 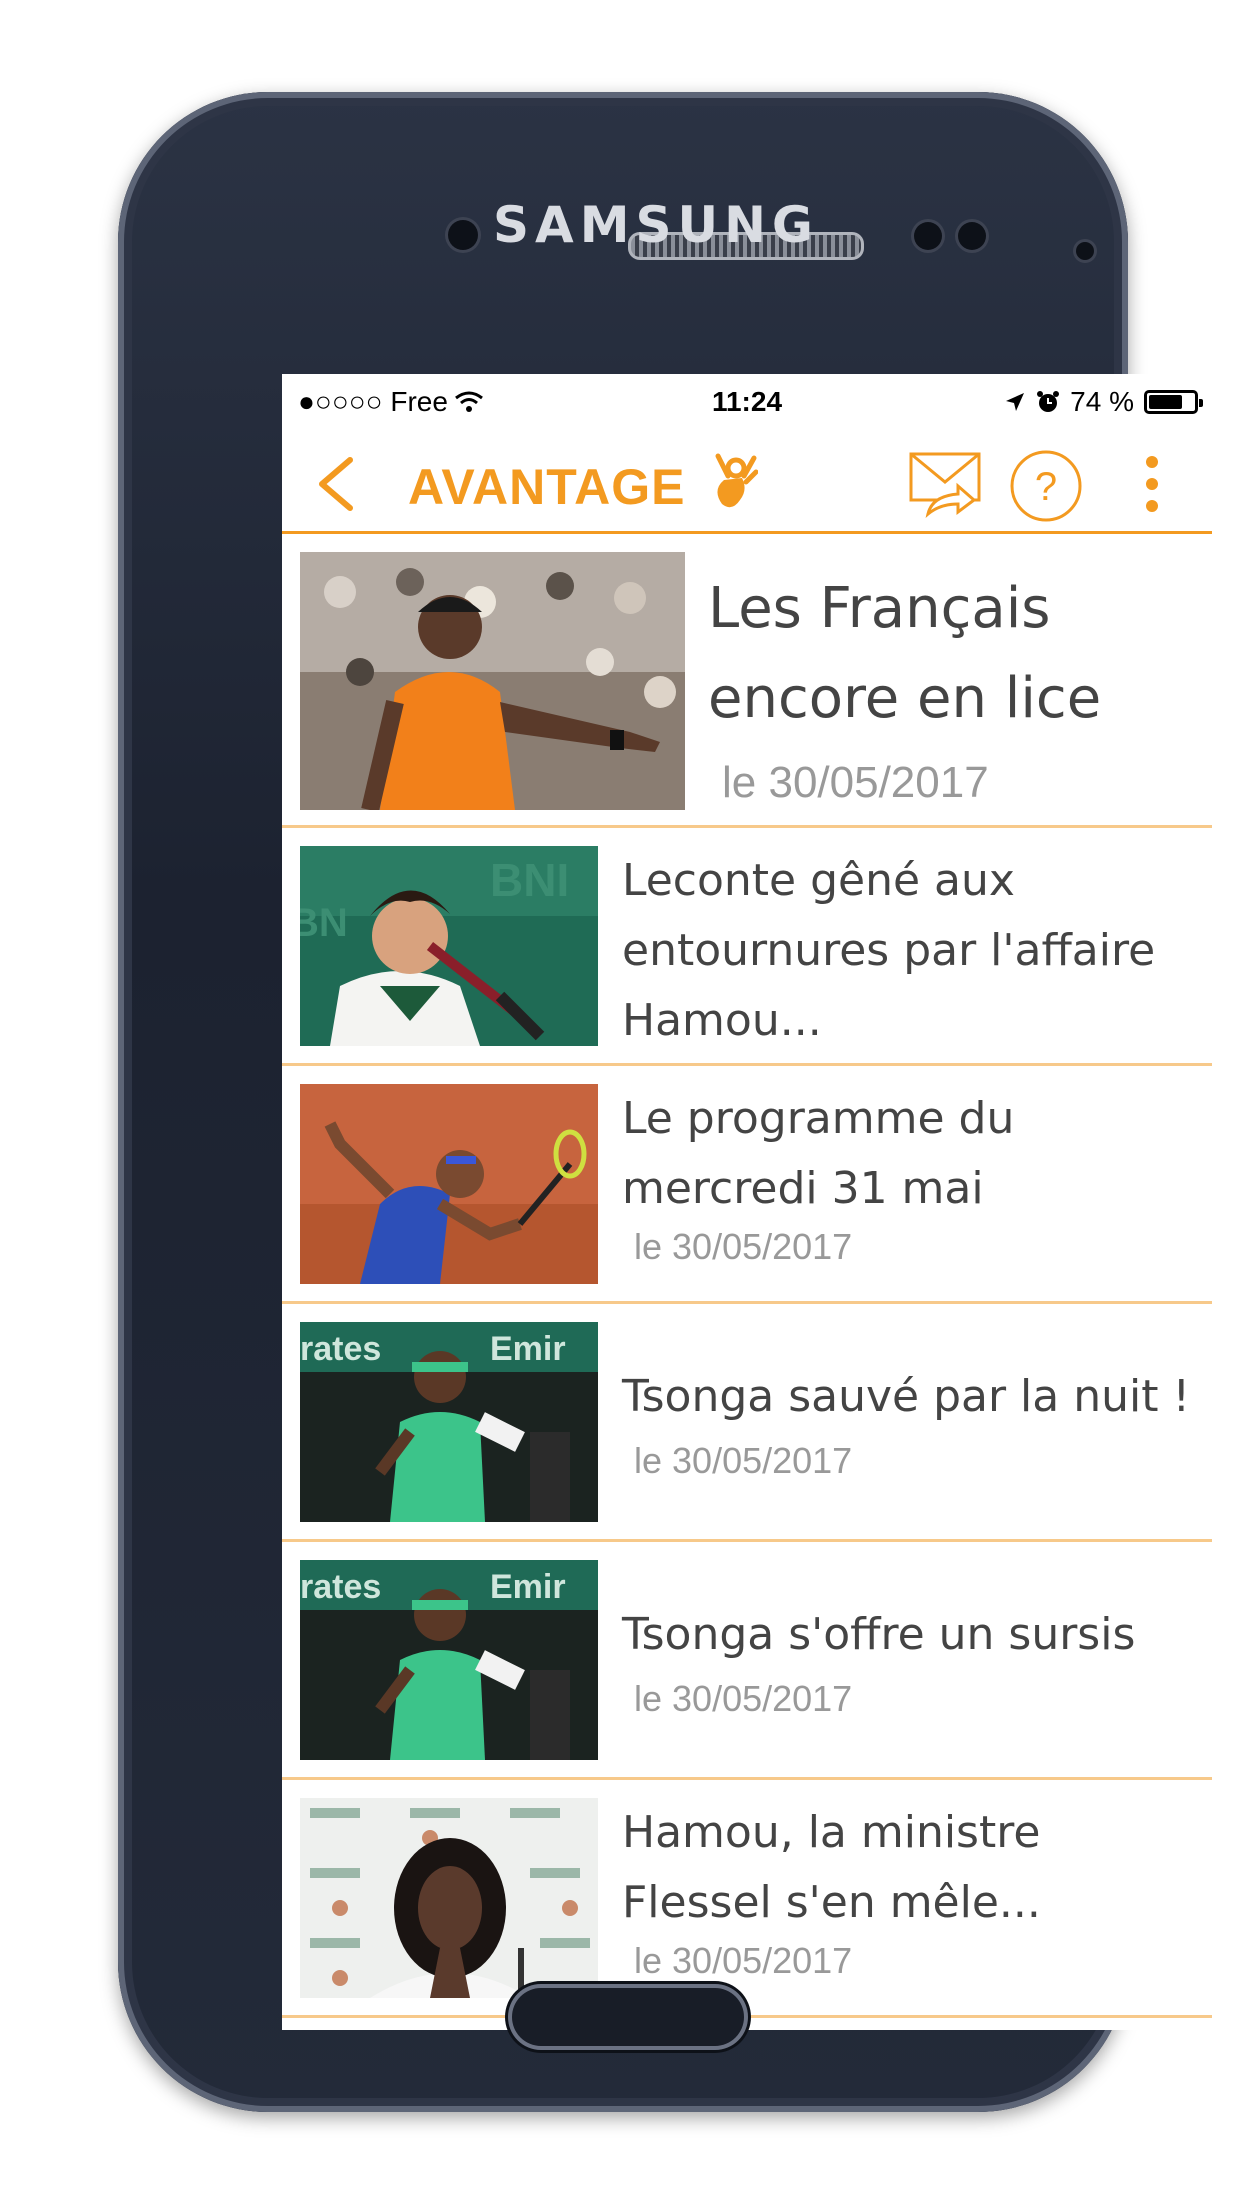 I want to click on article-title: Tsonga s'offre un sursis, so click(x=879, y=1634).